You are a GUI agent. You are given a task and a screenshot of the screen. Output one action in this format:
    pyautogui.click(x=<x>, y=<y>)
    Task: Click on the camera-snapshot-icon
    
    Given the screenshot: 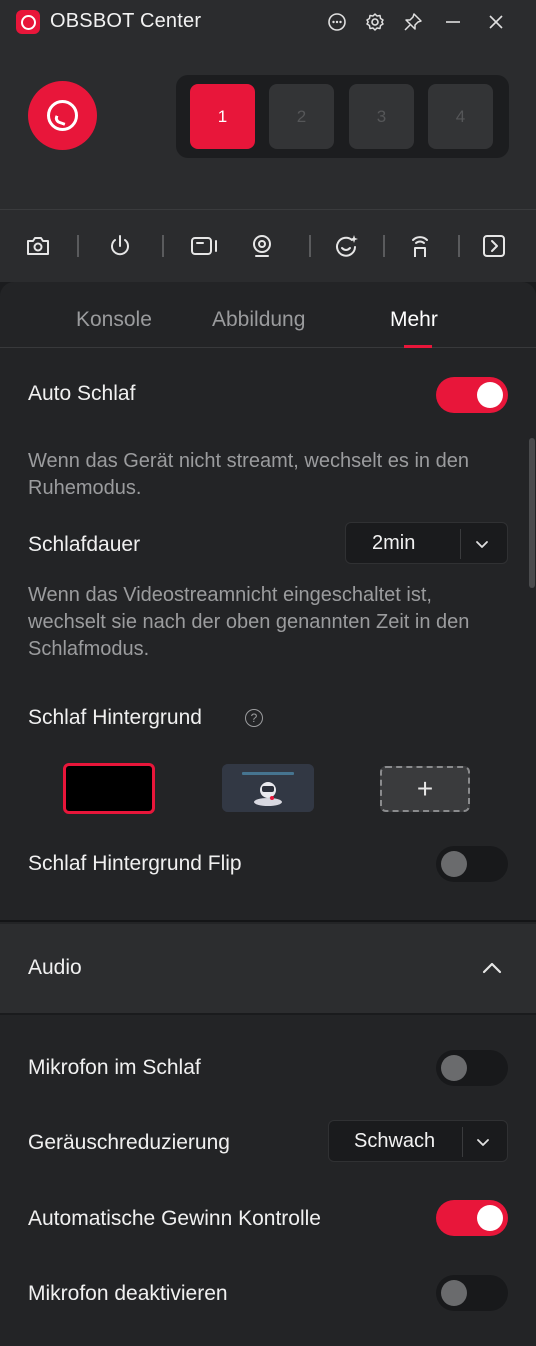 What is the action you would take?
    pyautogui.click(x=38, y=246)
    